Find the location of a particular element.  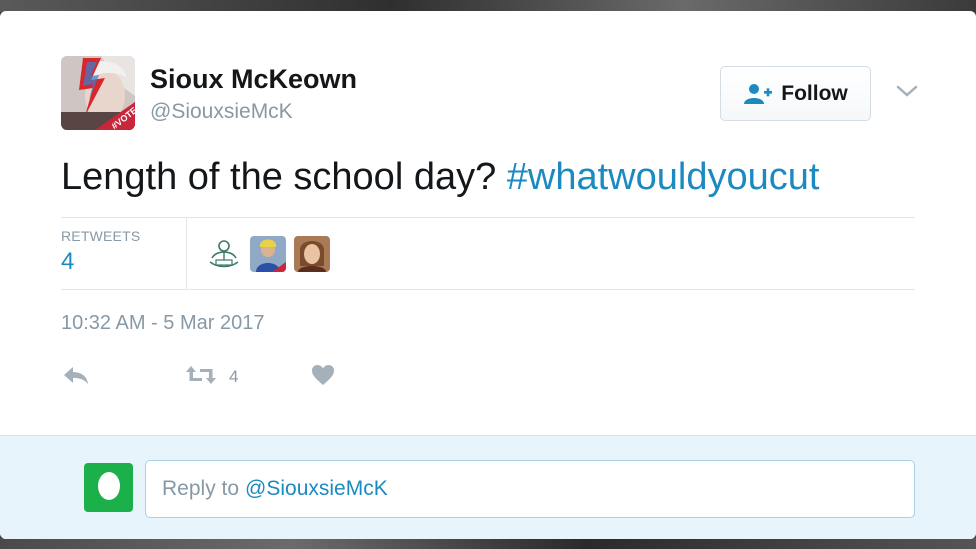

retweet-button: 4 is located at coordinates (211, 377).